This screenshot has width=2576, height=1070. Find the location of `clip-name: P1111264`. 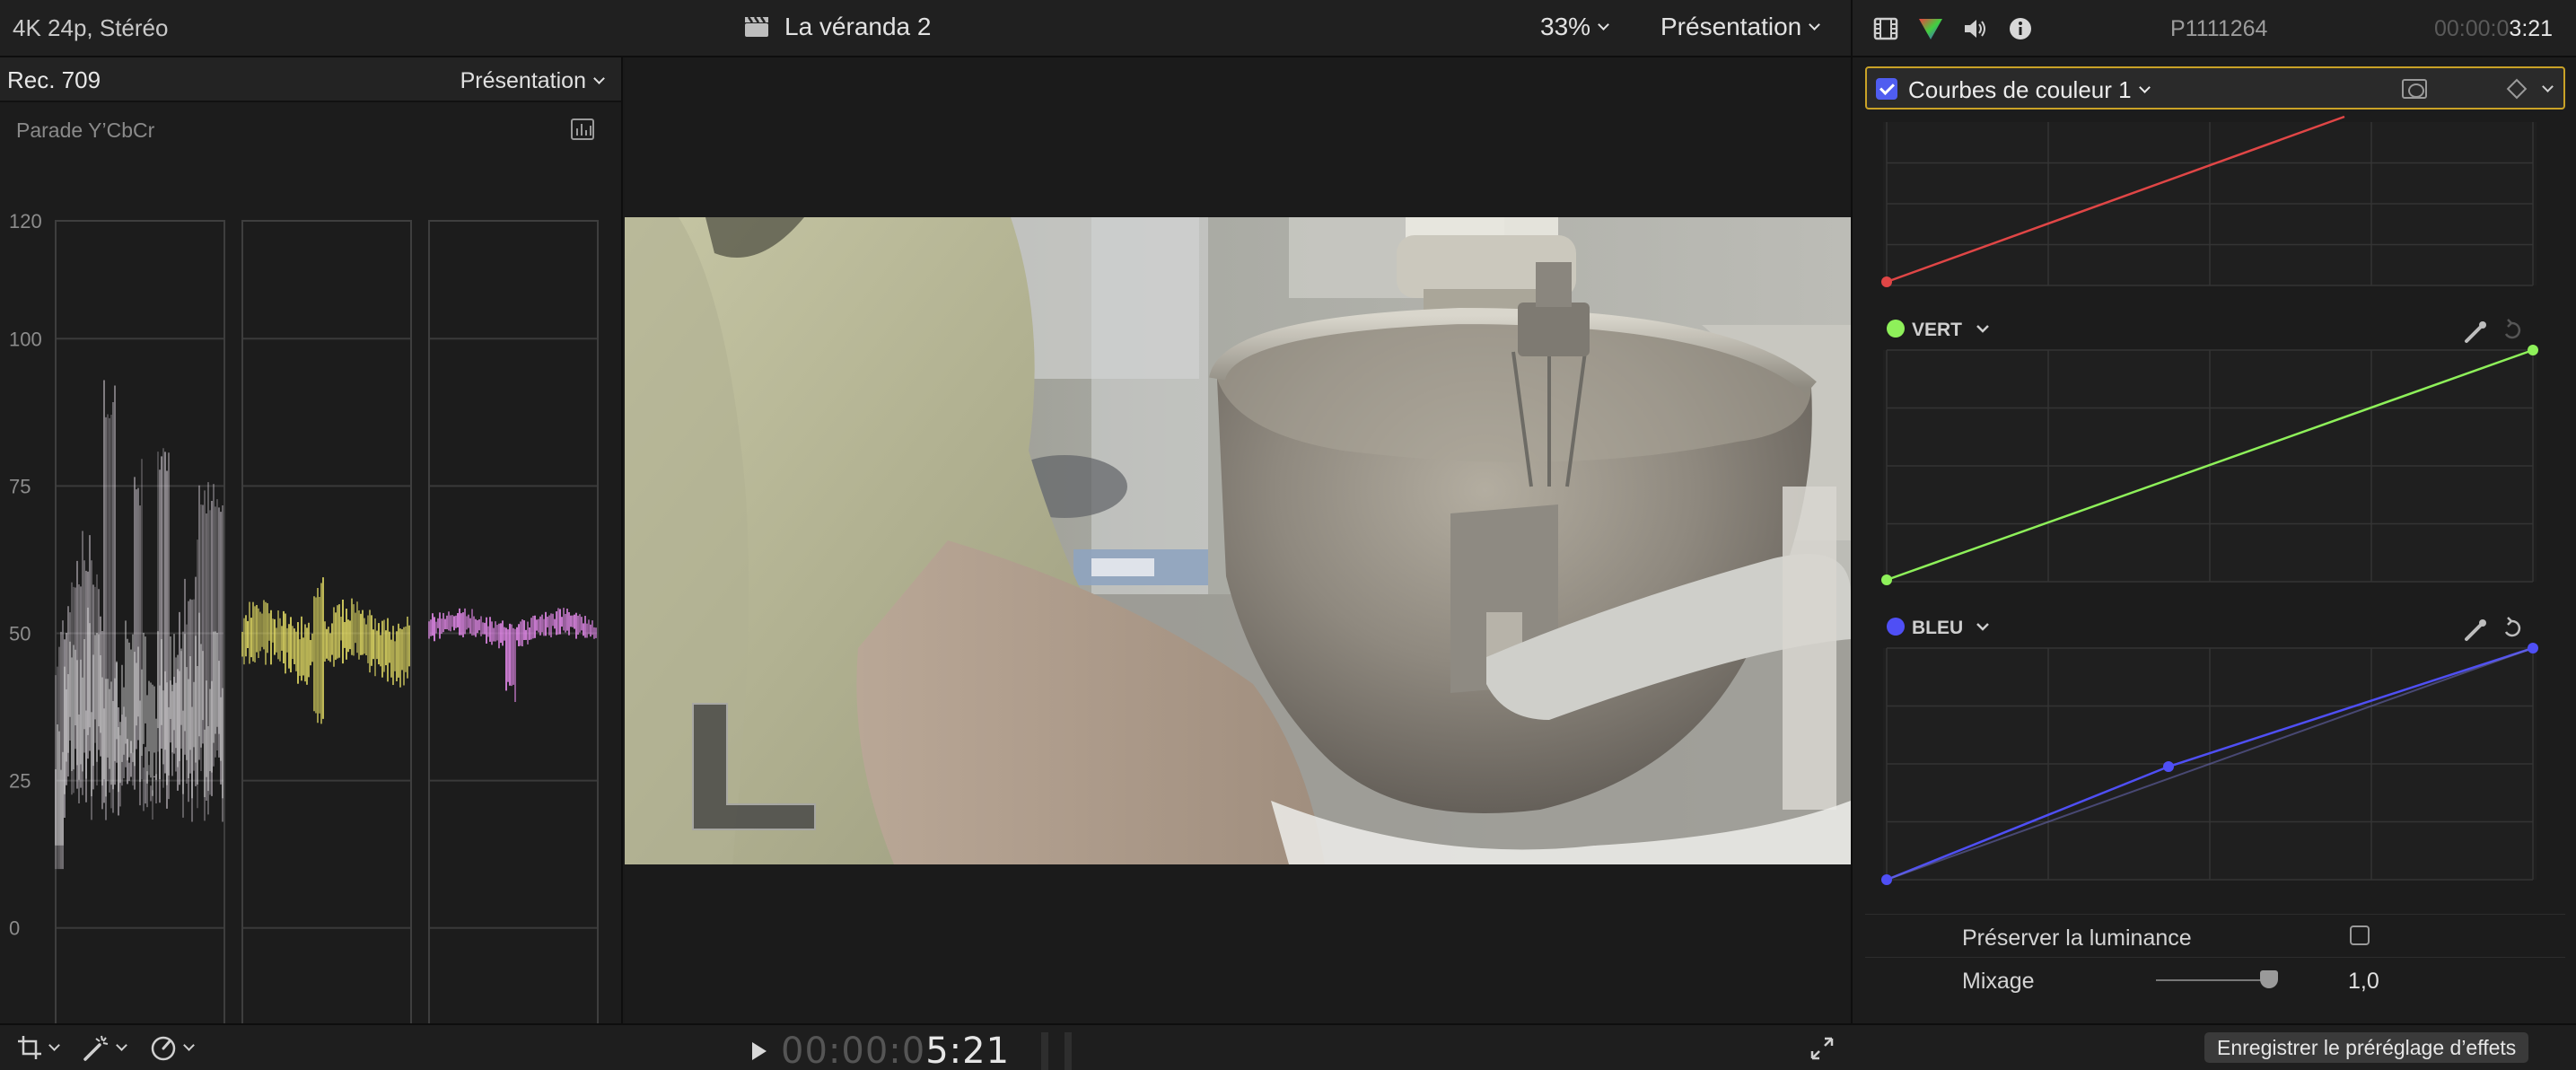

clip-name: P1111264 is located at coordinates (2219, 28).